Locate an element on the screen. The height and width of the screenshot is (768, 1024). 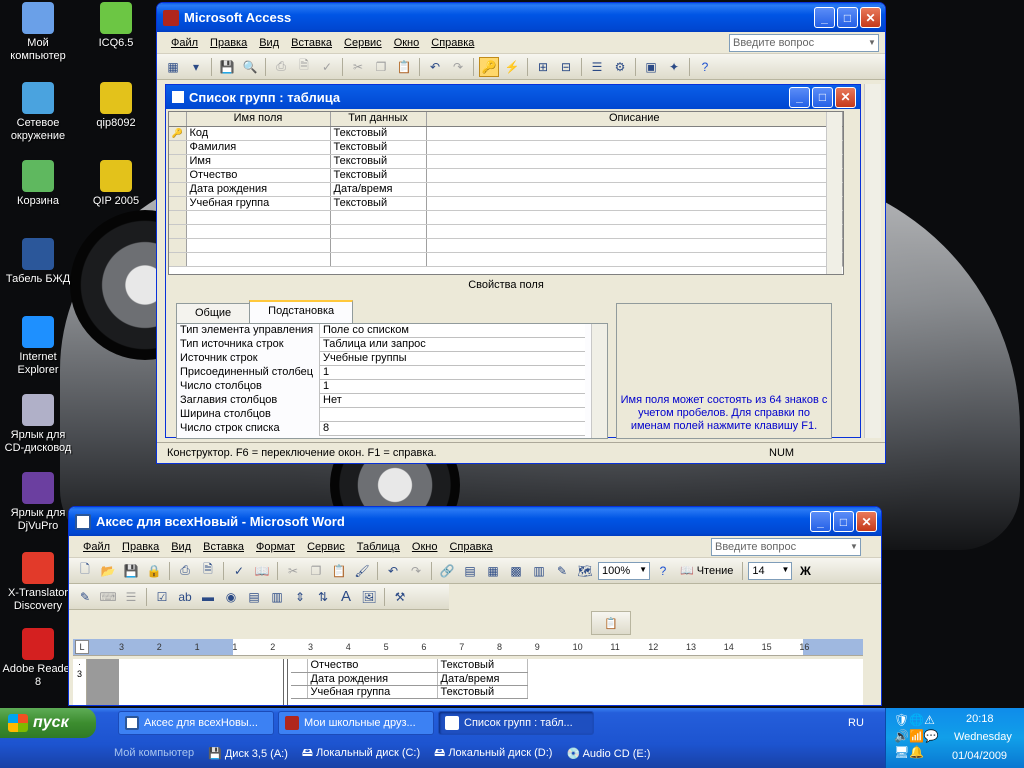
word-menu-item: Вставка is located at coordinates (223, 547).